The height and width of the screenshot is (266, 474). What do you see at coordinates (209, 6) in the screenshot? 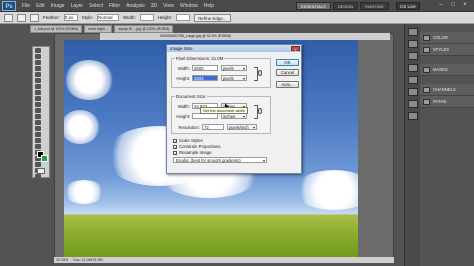
I see `menu-help: Help` at bounding box center [209, 6].